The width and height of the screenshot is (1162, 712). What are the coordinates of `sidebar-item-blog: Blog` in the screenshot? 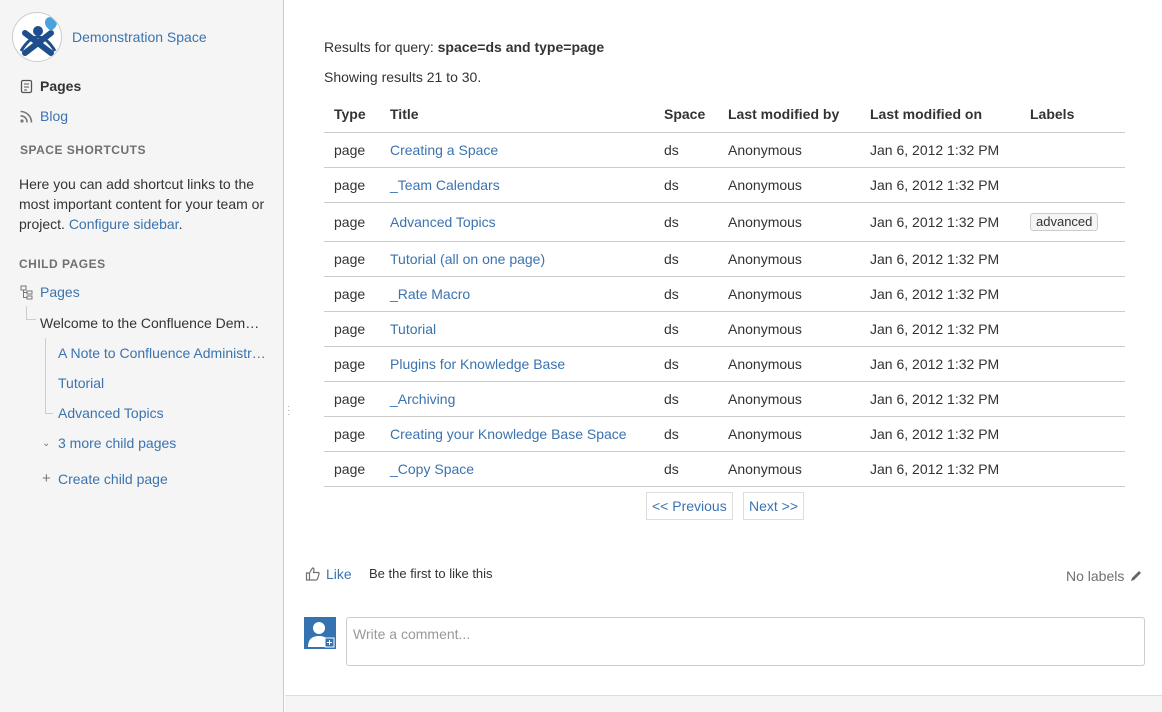 It's located at (43, 116).